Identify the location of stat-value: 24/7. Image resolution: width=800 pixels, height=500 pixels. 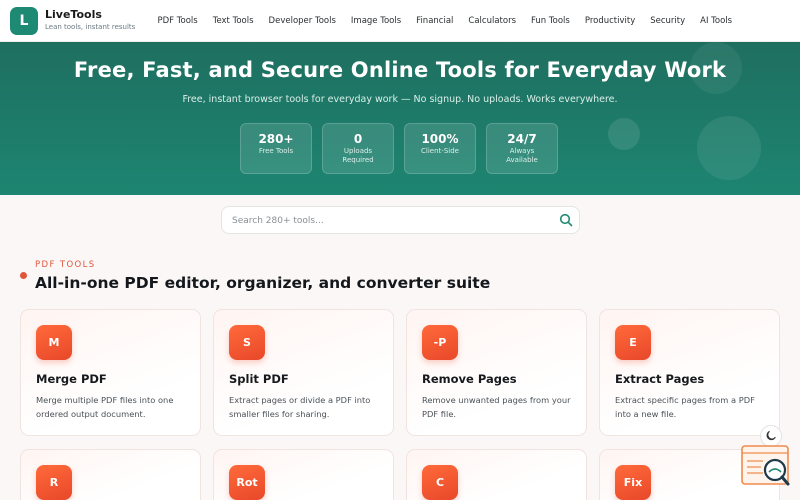
(522, 139).